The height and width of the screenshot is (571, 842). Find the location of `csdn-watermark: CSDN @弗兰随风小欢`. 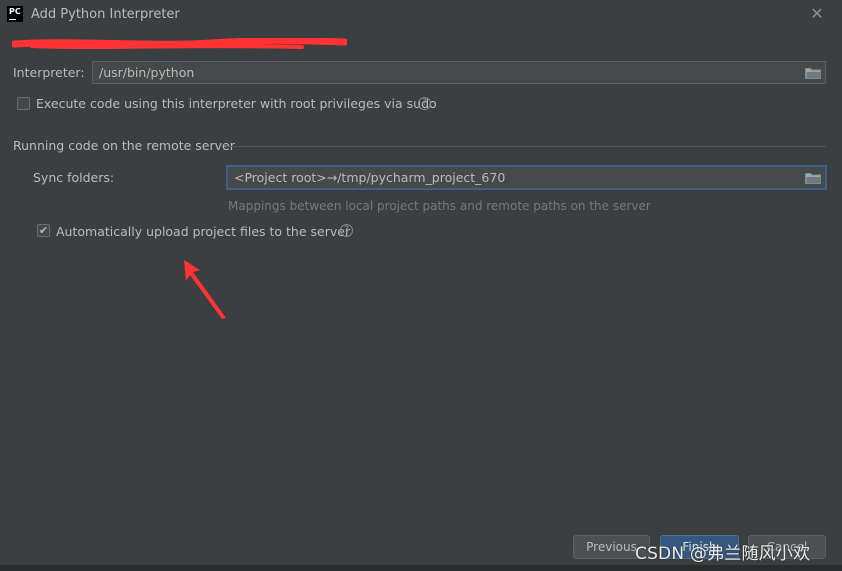

csdn-watermark: CSDN @弗兰随风小欢 is located at coordinates (723, 554).